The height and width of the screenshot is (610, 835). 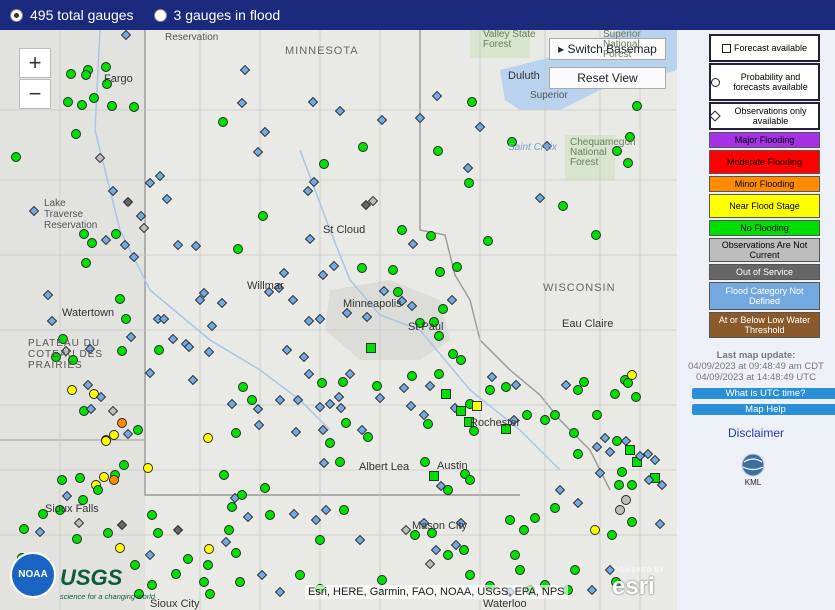 What do you see at coordinates (756, 433) in the screenshot?
I see `disclaimer-link: Disclaimer` at bounding box center [756, 433].